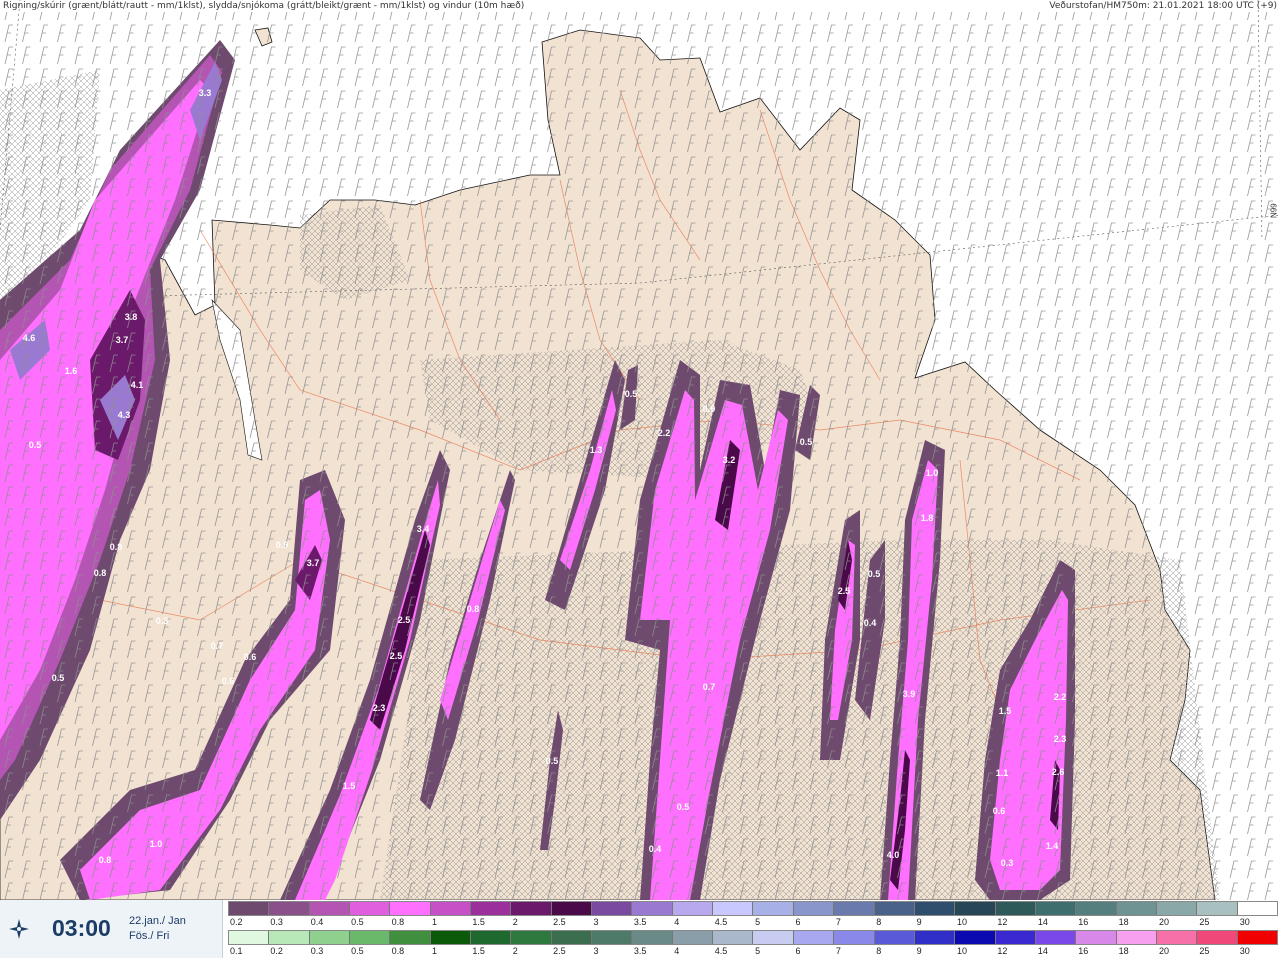  I want to click on precipitation-value: 1.1, so click(1002, 773).